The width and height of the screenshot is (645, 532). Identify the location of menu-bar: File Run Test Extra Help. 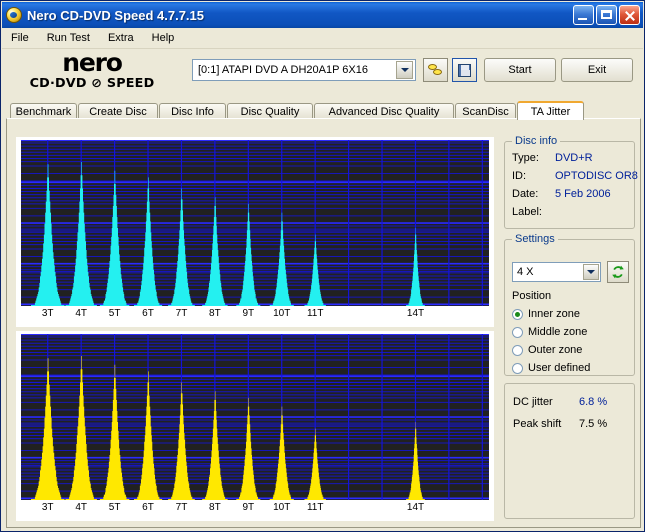
(322, 38).